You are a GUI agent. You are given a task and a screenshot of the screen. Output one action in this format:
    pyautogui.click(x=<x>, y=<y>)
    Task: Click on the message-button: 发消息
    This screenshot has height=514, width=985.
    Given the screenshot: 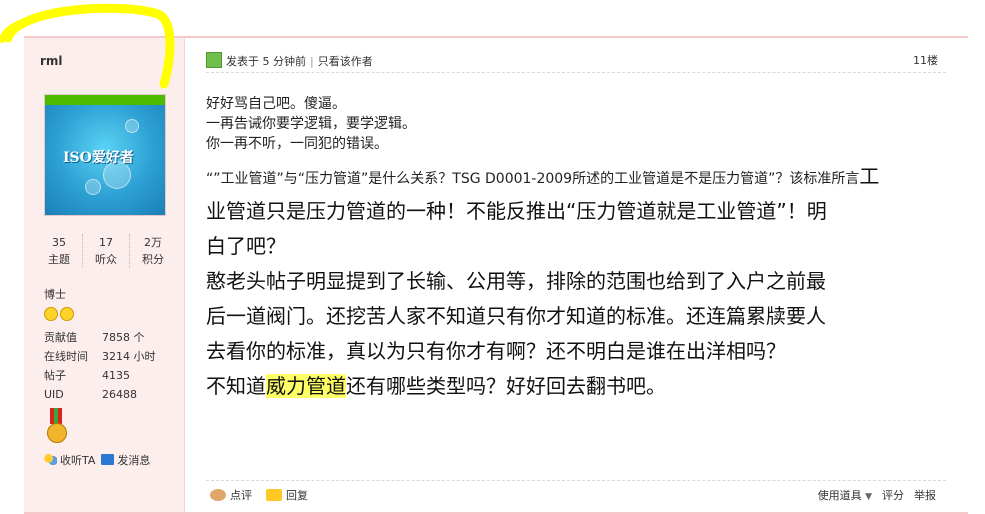 What is the action you would take?
    pyautogui.click(x=125, y=460)
    